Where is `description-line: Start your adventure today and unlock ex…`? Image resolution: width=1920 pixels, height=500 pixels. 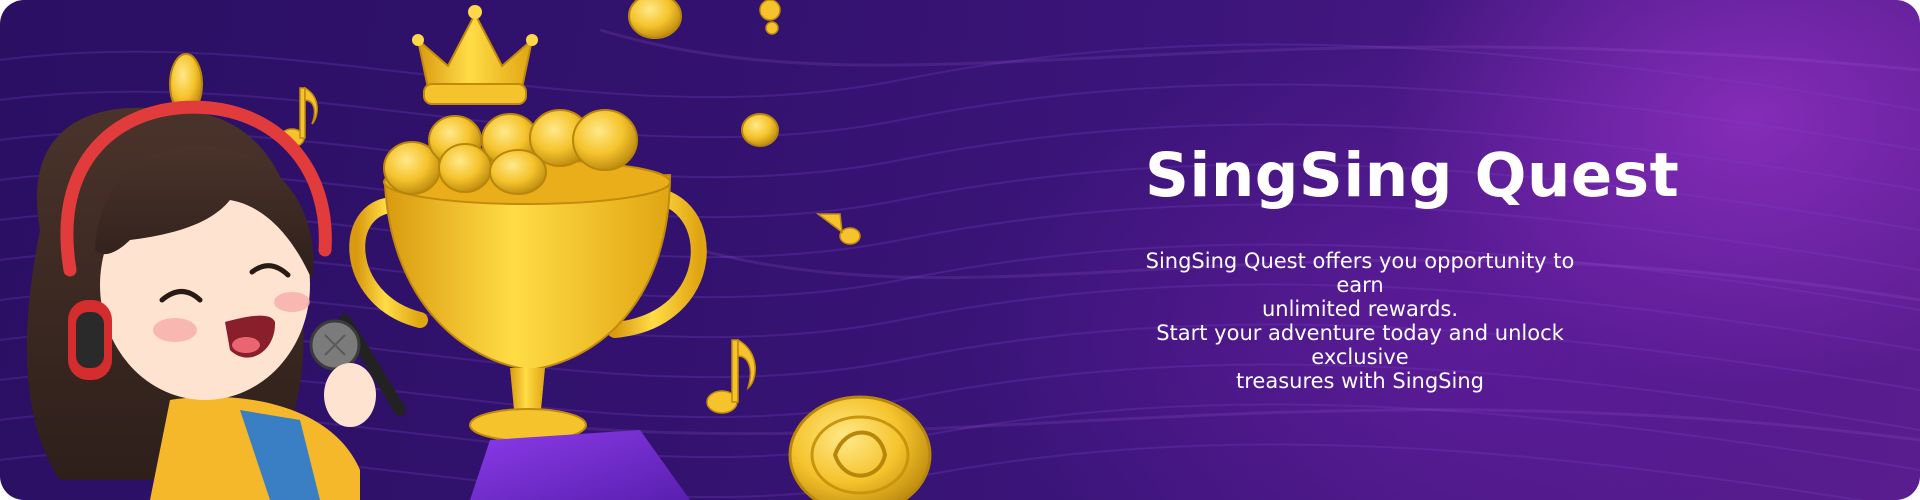 description-line: Start your adventure today and unlock ex… is located at coordinates (1360, 345).